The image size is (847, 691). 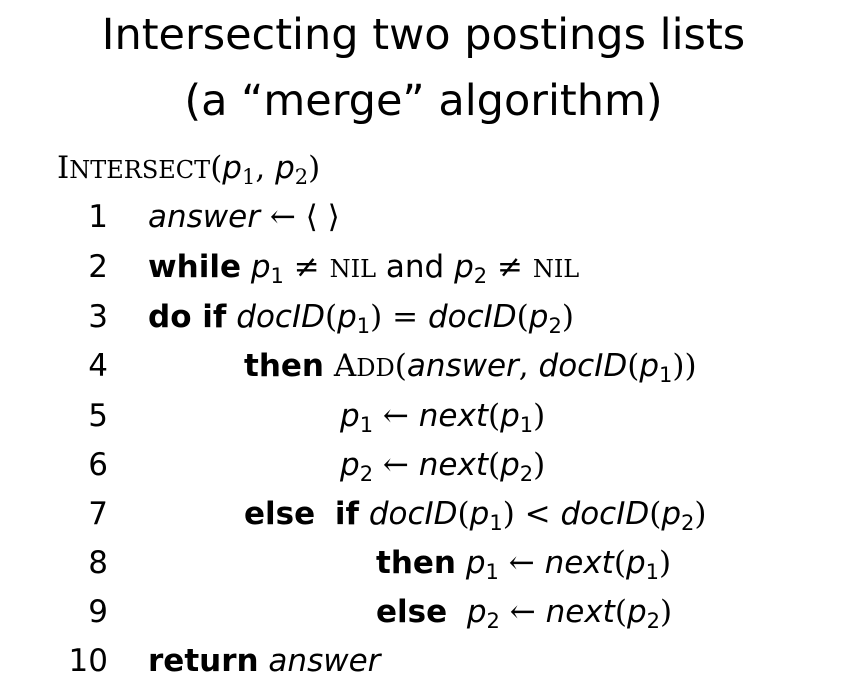 What do you see at coordinates (345, 366) in the screenshot?
I see `fn-add-initial: A` at bounding box center [345, 366].